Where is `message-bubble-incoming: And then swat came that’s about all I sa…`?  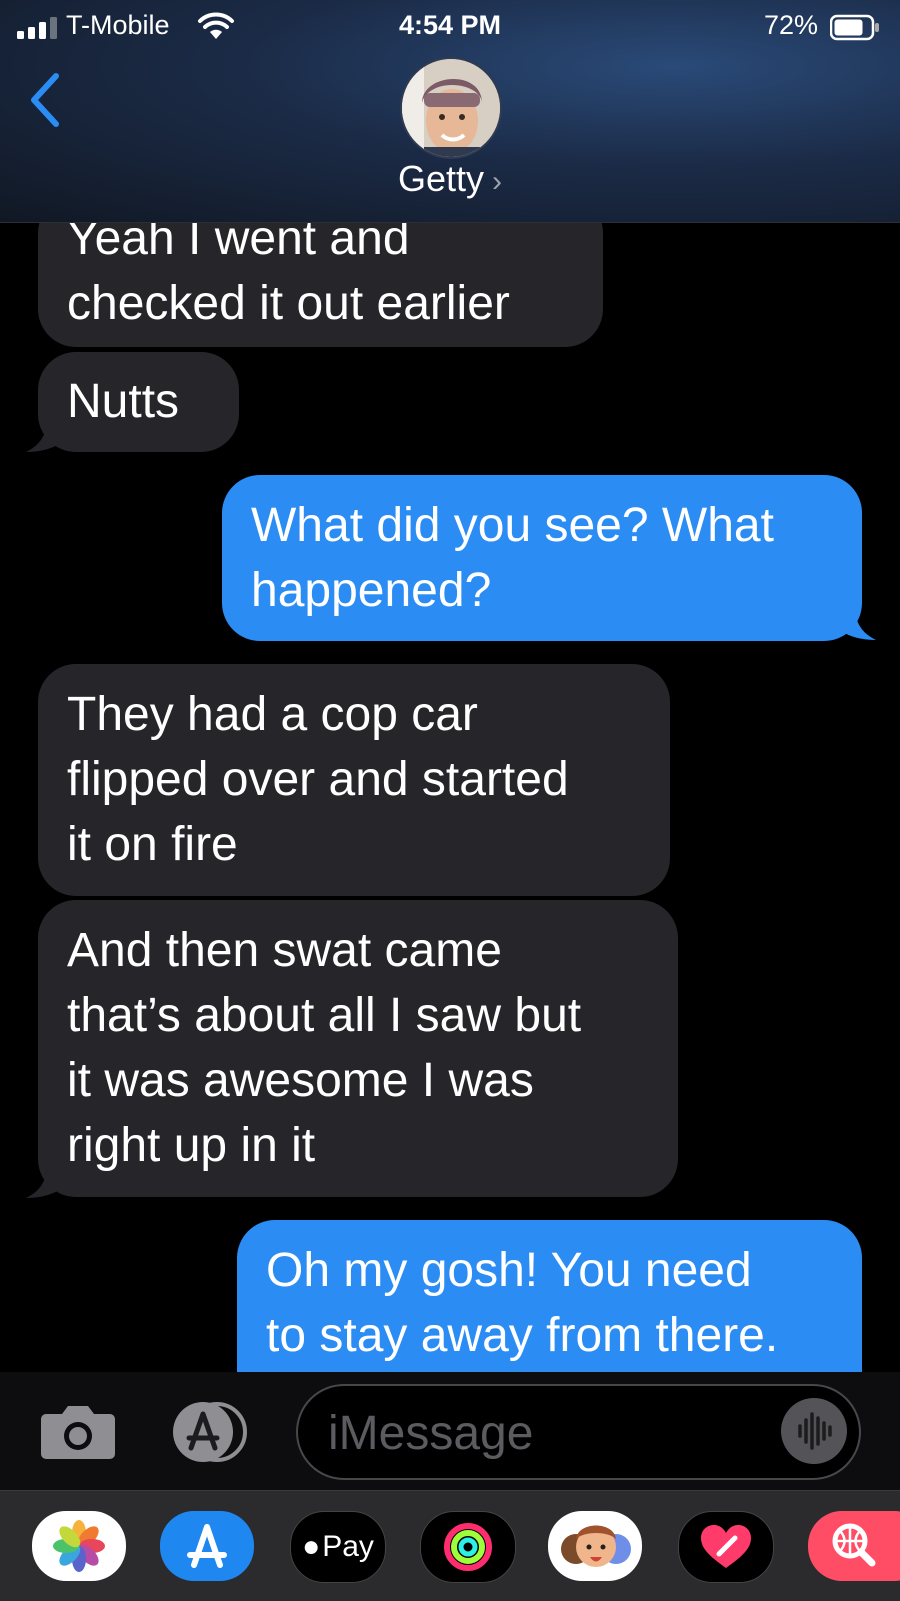 message-bubble-incoming: And then swat came that’s about all I sa… is located at coordinates (358, 1048).